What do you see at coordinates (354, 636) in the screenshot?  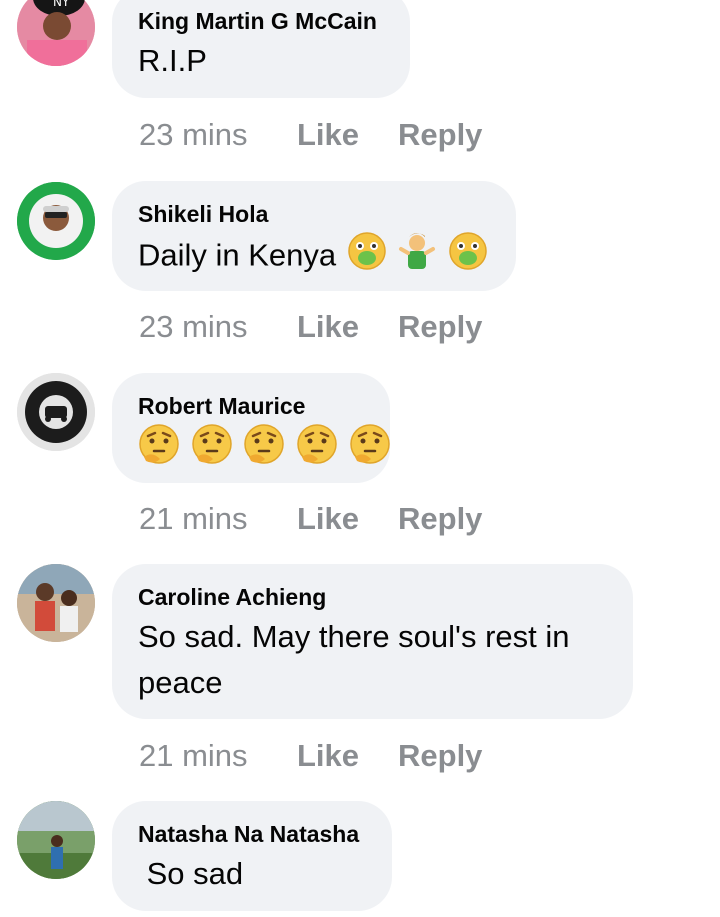 I see `comment-text-line: So sad. May there soul's rest in` at bounding box center [354, 636].